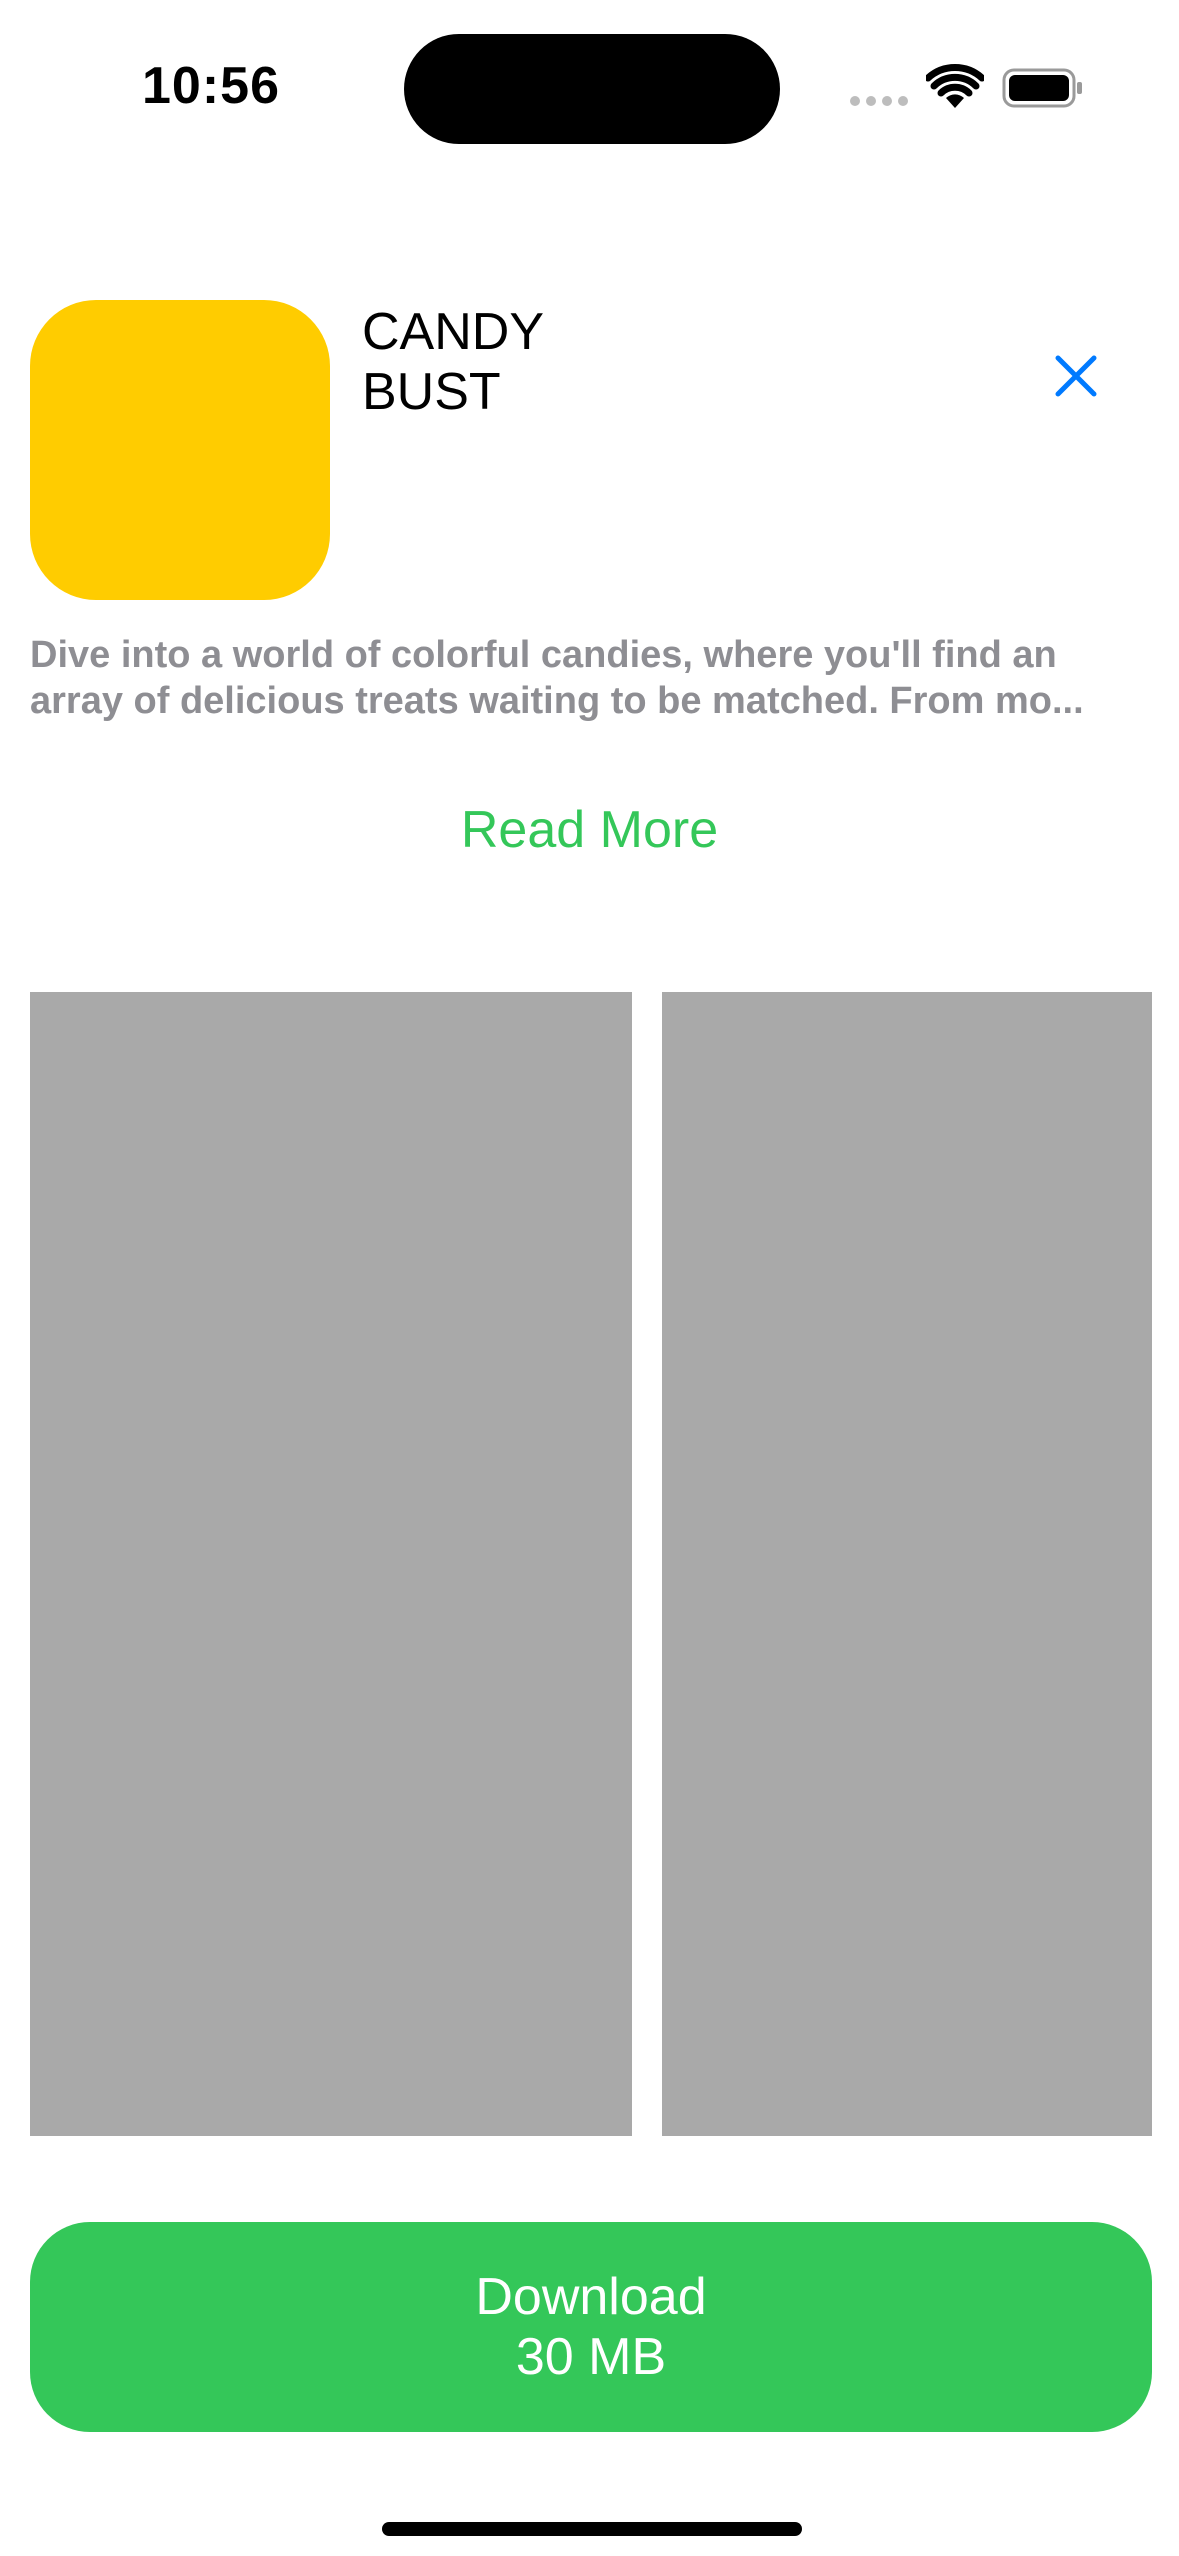 The image size is (1179, 2556). What do you see at coordinates (592, 2529) in the screenshot?
I see `home-indicator` at bounding box center [592, 2529].